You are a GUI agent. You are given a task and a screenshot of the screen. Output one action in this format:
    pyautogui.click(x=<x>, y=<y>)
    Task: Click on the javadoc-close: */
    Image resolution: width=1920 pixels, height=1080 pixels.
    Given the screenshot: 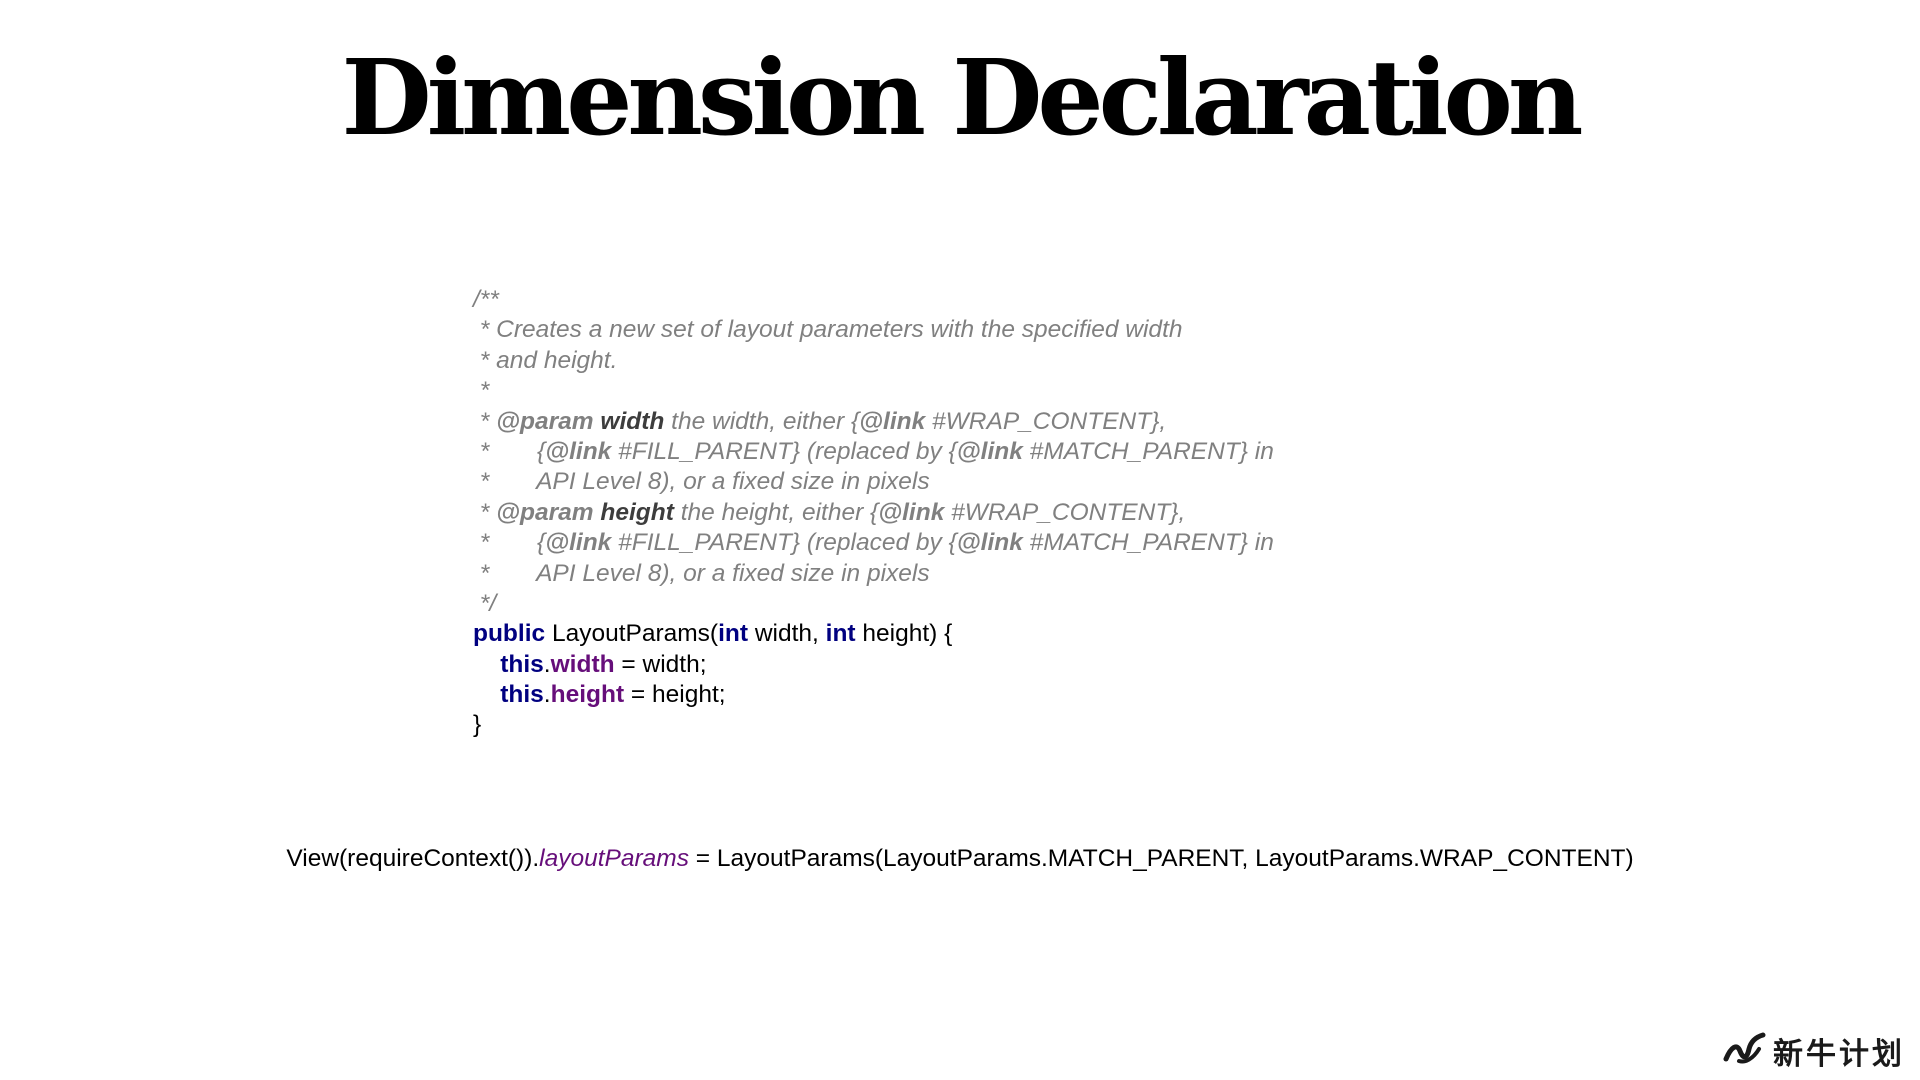 What is the action you would take?
    pyautogui.click(x=485, y=603)
    